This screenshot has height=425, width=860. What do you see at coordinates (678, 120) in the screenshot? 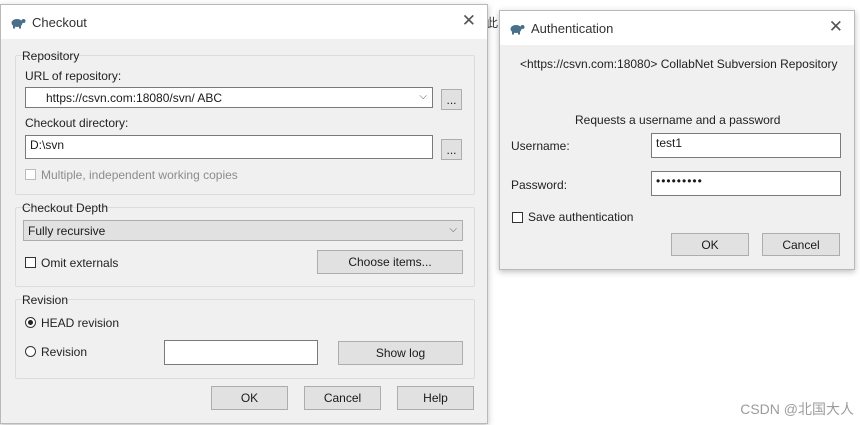
I see `prompt-text: Requests a username and a password` at bounding box center [678, 120].